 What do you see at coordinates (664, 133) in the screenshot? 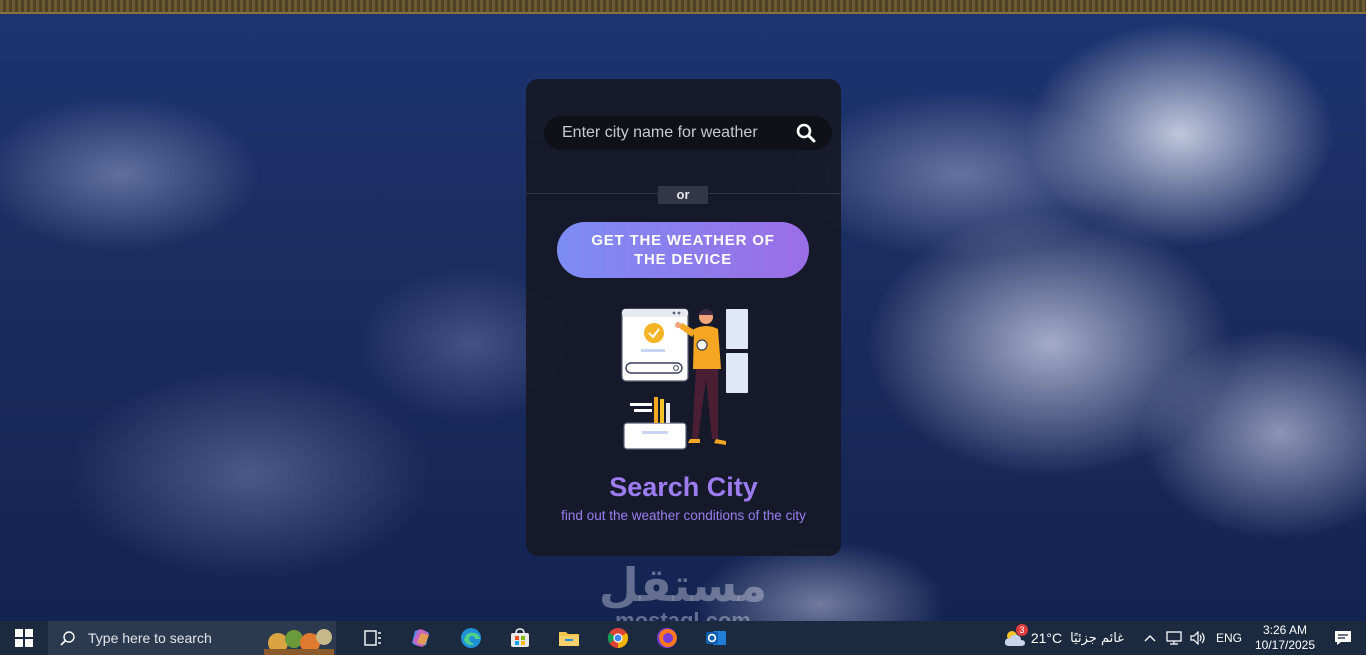
I see `city-search-input` at bounding box center [664, 133].